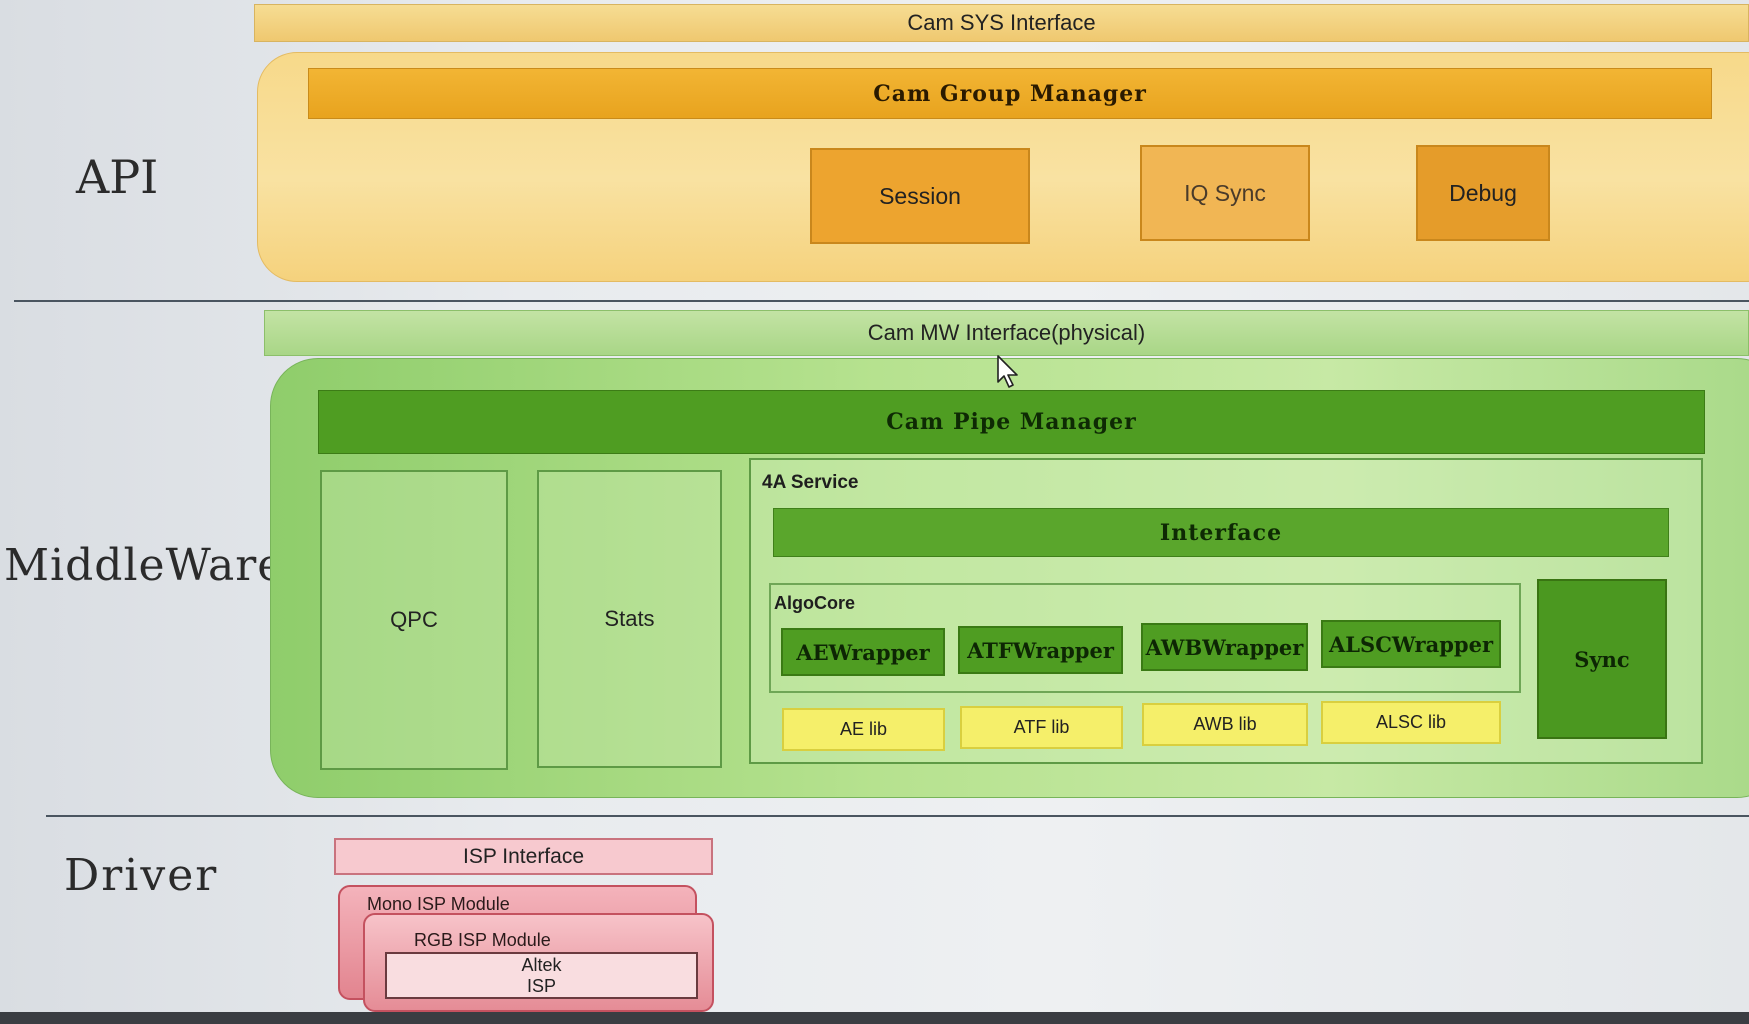 The height and width of the screenshot is (1024, 1749). I want to click on alsc-lib-label: ALSC lib, so click(1411, 722).